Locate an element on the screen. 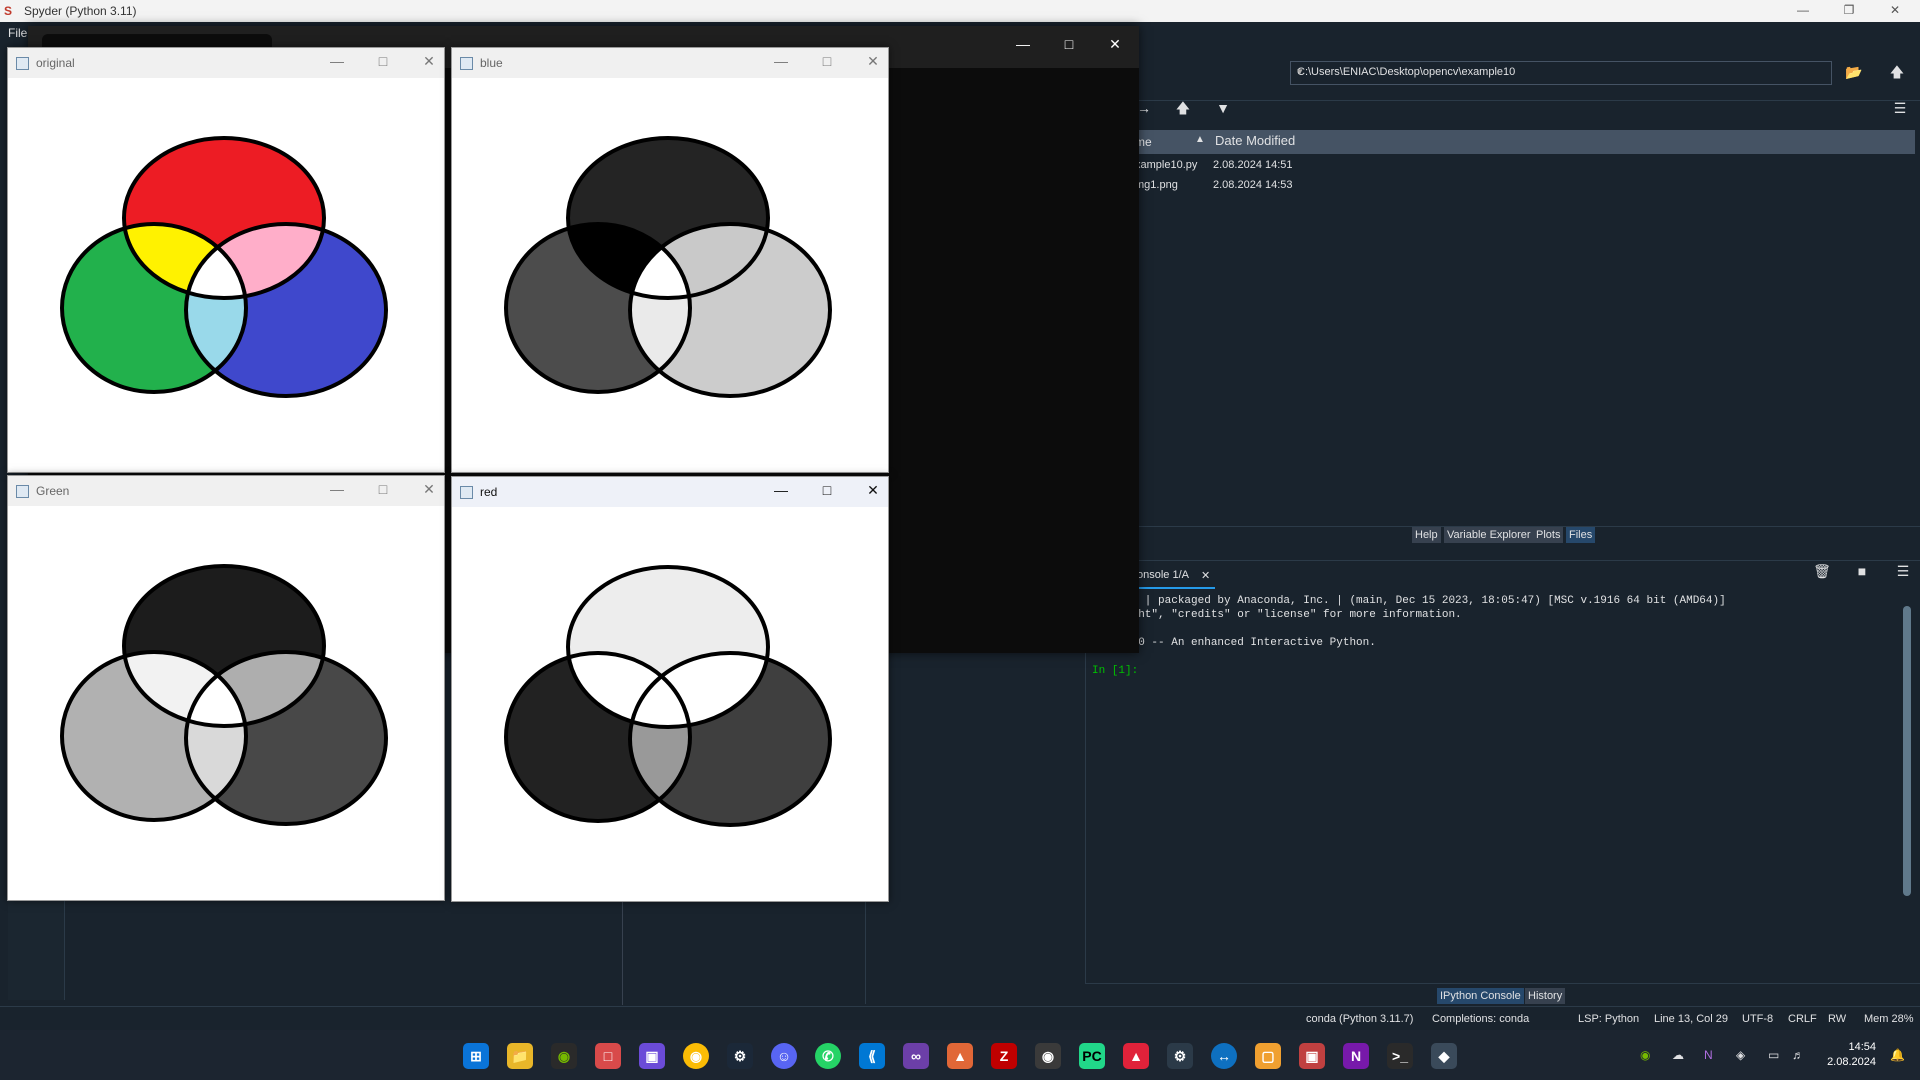  chrome-icon: ◉ is located at coordinates (696, 1056).